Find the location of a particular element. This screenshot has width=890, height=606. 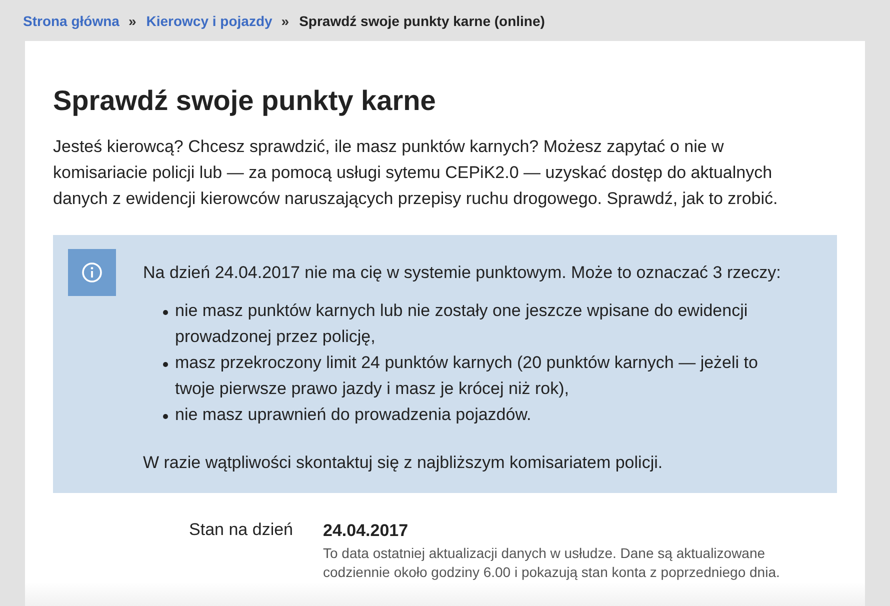

status-date: 24.04.2017 is located at coordinates (365, 531).